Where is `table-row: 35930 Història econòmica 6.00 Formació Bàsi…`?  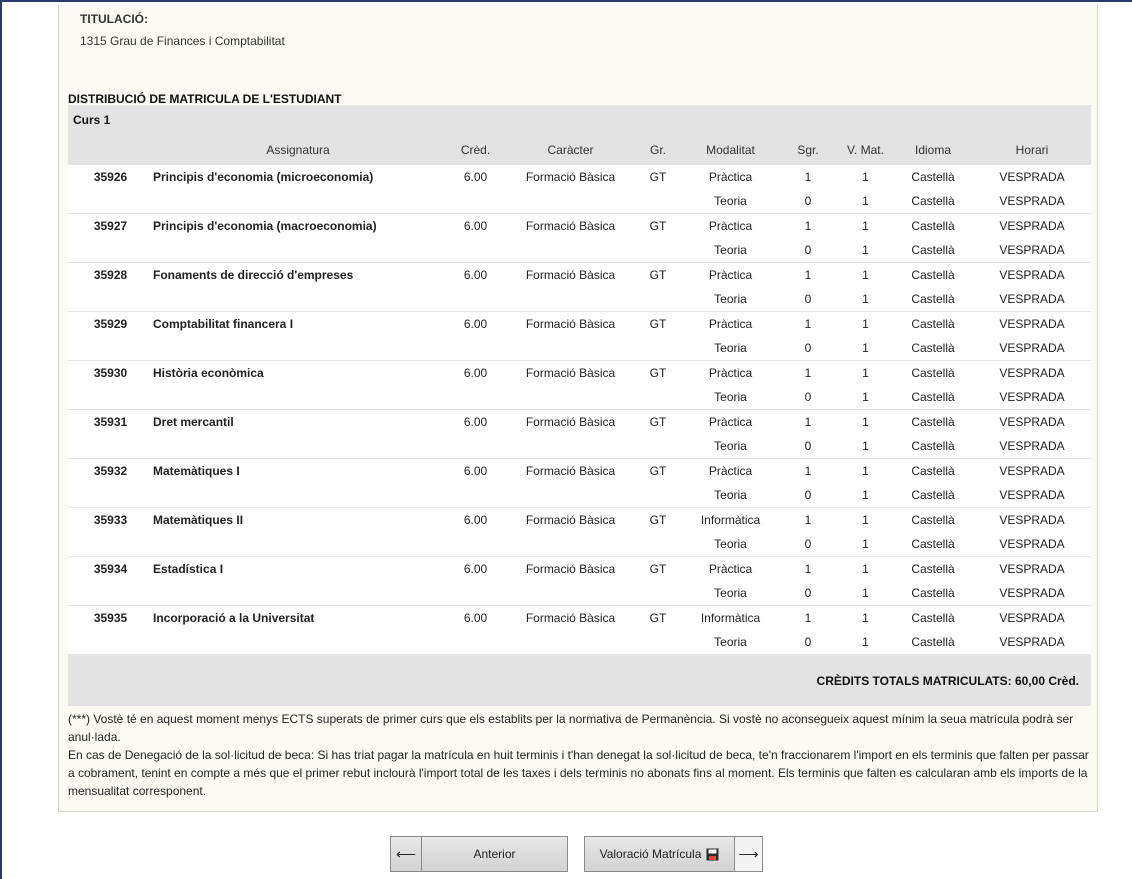 table-row: 35930 Història econòmica 6.00 Formació Bàsi… is located at coordinates (579, 373).